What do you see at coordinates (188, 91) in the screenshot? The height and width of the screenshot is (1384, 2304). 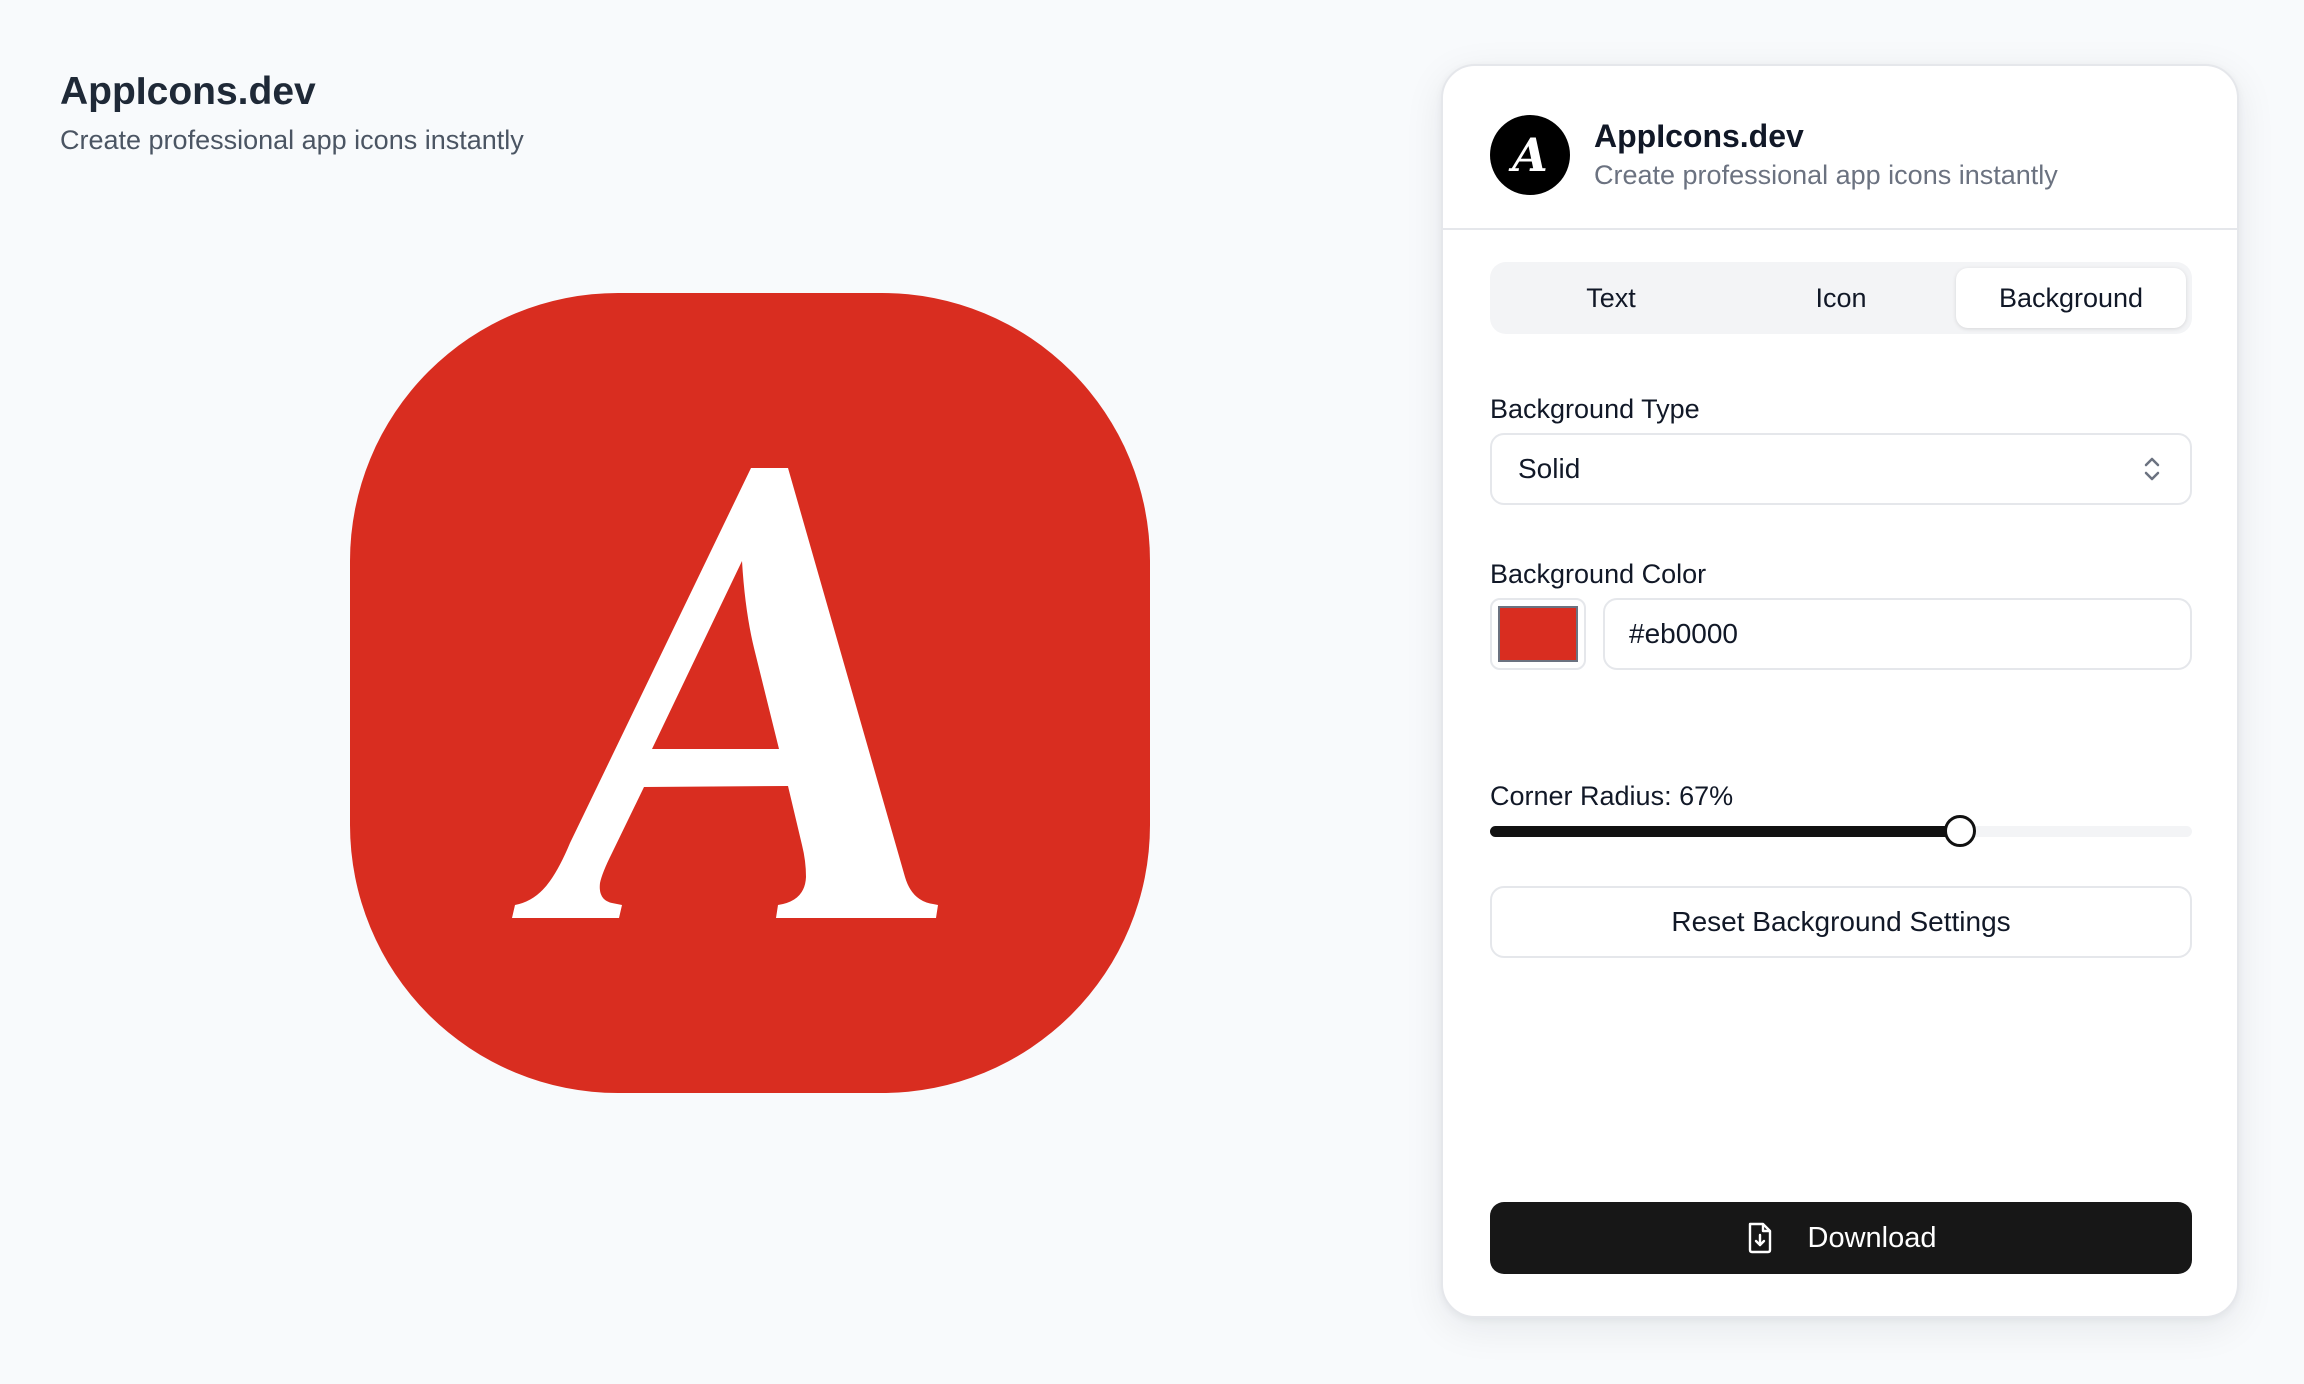 I see `page-title: AppIcons.dev` at bounding box center [188, 91].